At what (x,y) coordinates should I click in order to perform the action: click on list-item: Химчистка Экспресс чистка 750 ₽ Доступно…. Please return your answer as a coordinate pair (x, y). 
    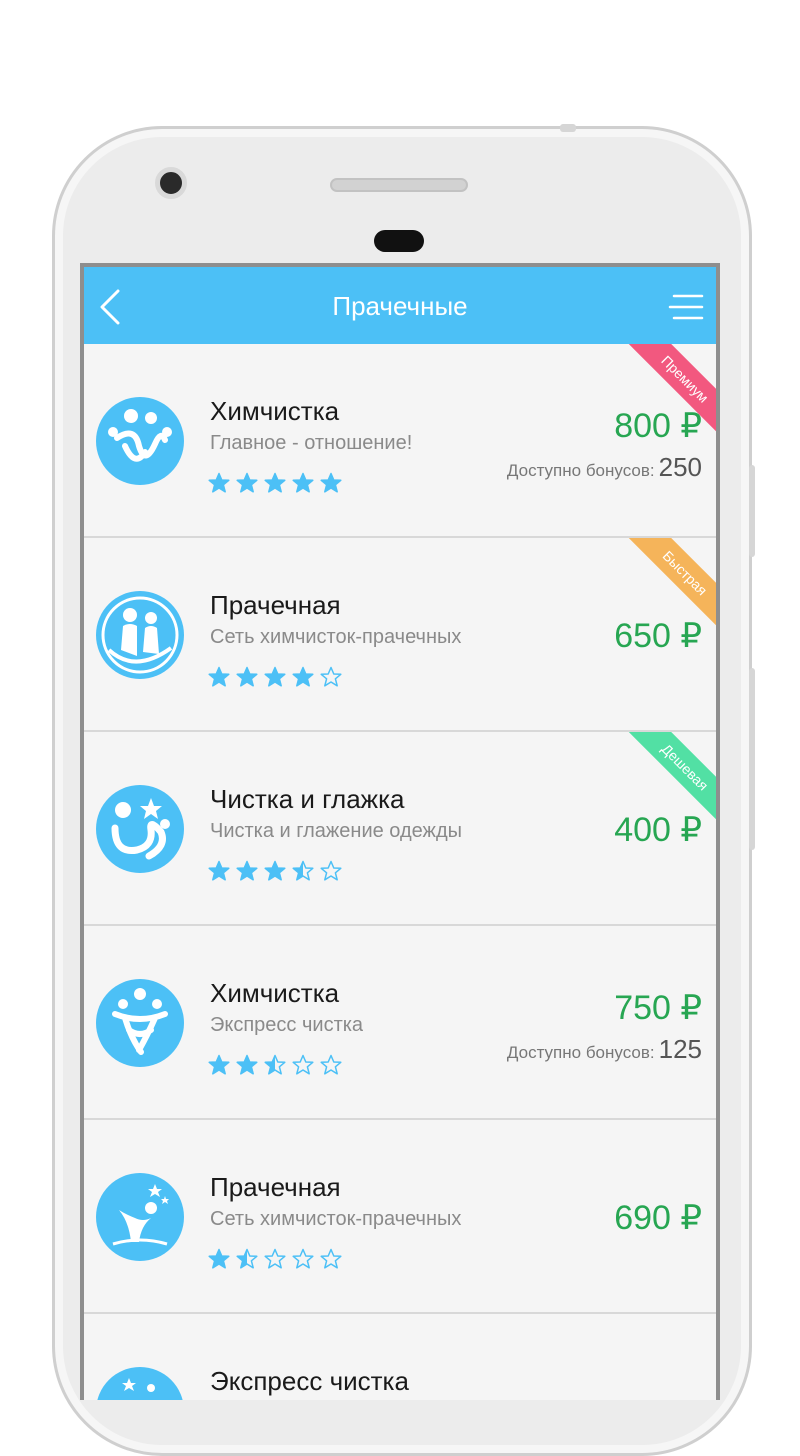
    Looking at the image, I should click on (400, 1023).